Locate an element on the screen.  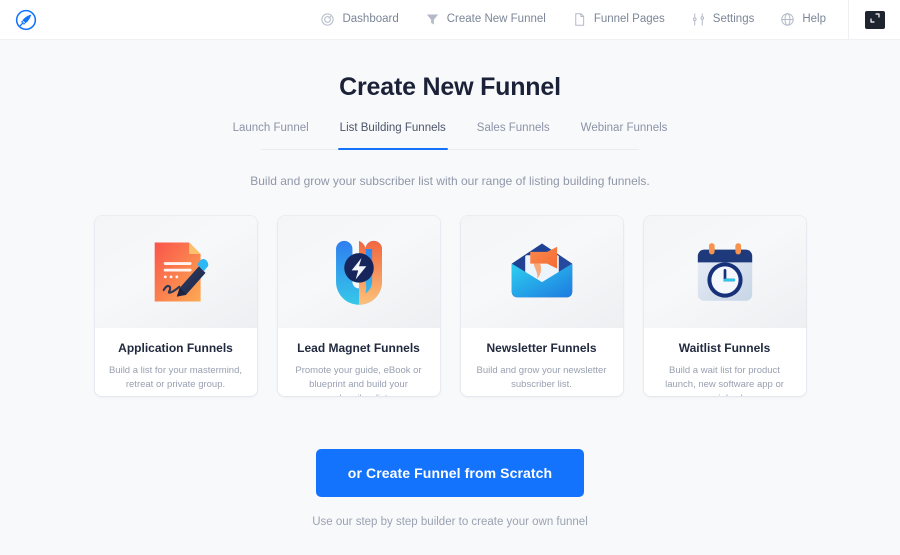
nav-item-help: Help is located at coordinates (803, 19).